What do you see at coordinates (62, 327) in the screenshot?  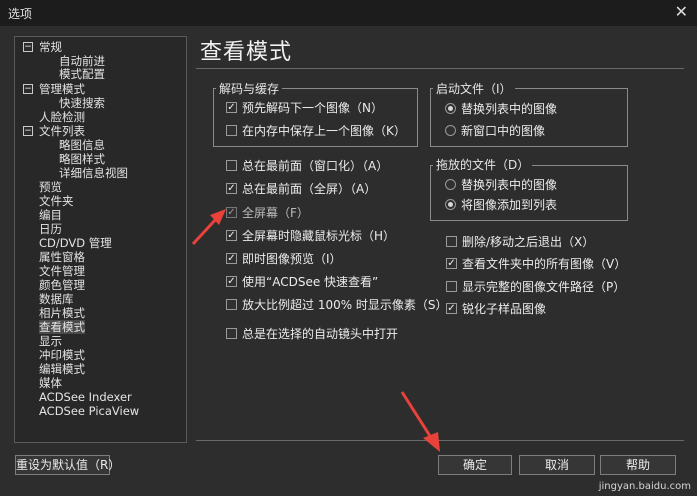 I see `tree-item: 查看模式` at bounding box center [62, 327].